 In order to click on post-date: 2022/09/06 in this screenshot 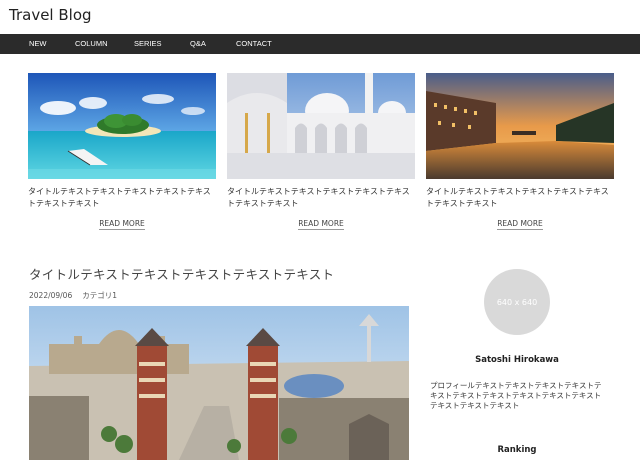, I will do `click(51, 295)`.